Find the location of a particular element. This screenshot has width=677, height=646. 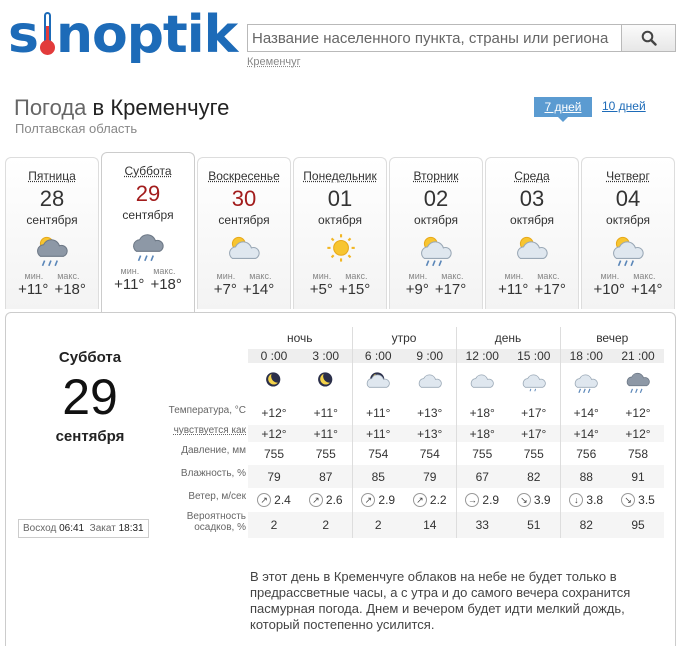

feels-row-cell: +14° is located at coordinates (585, 433).